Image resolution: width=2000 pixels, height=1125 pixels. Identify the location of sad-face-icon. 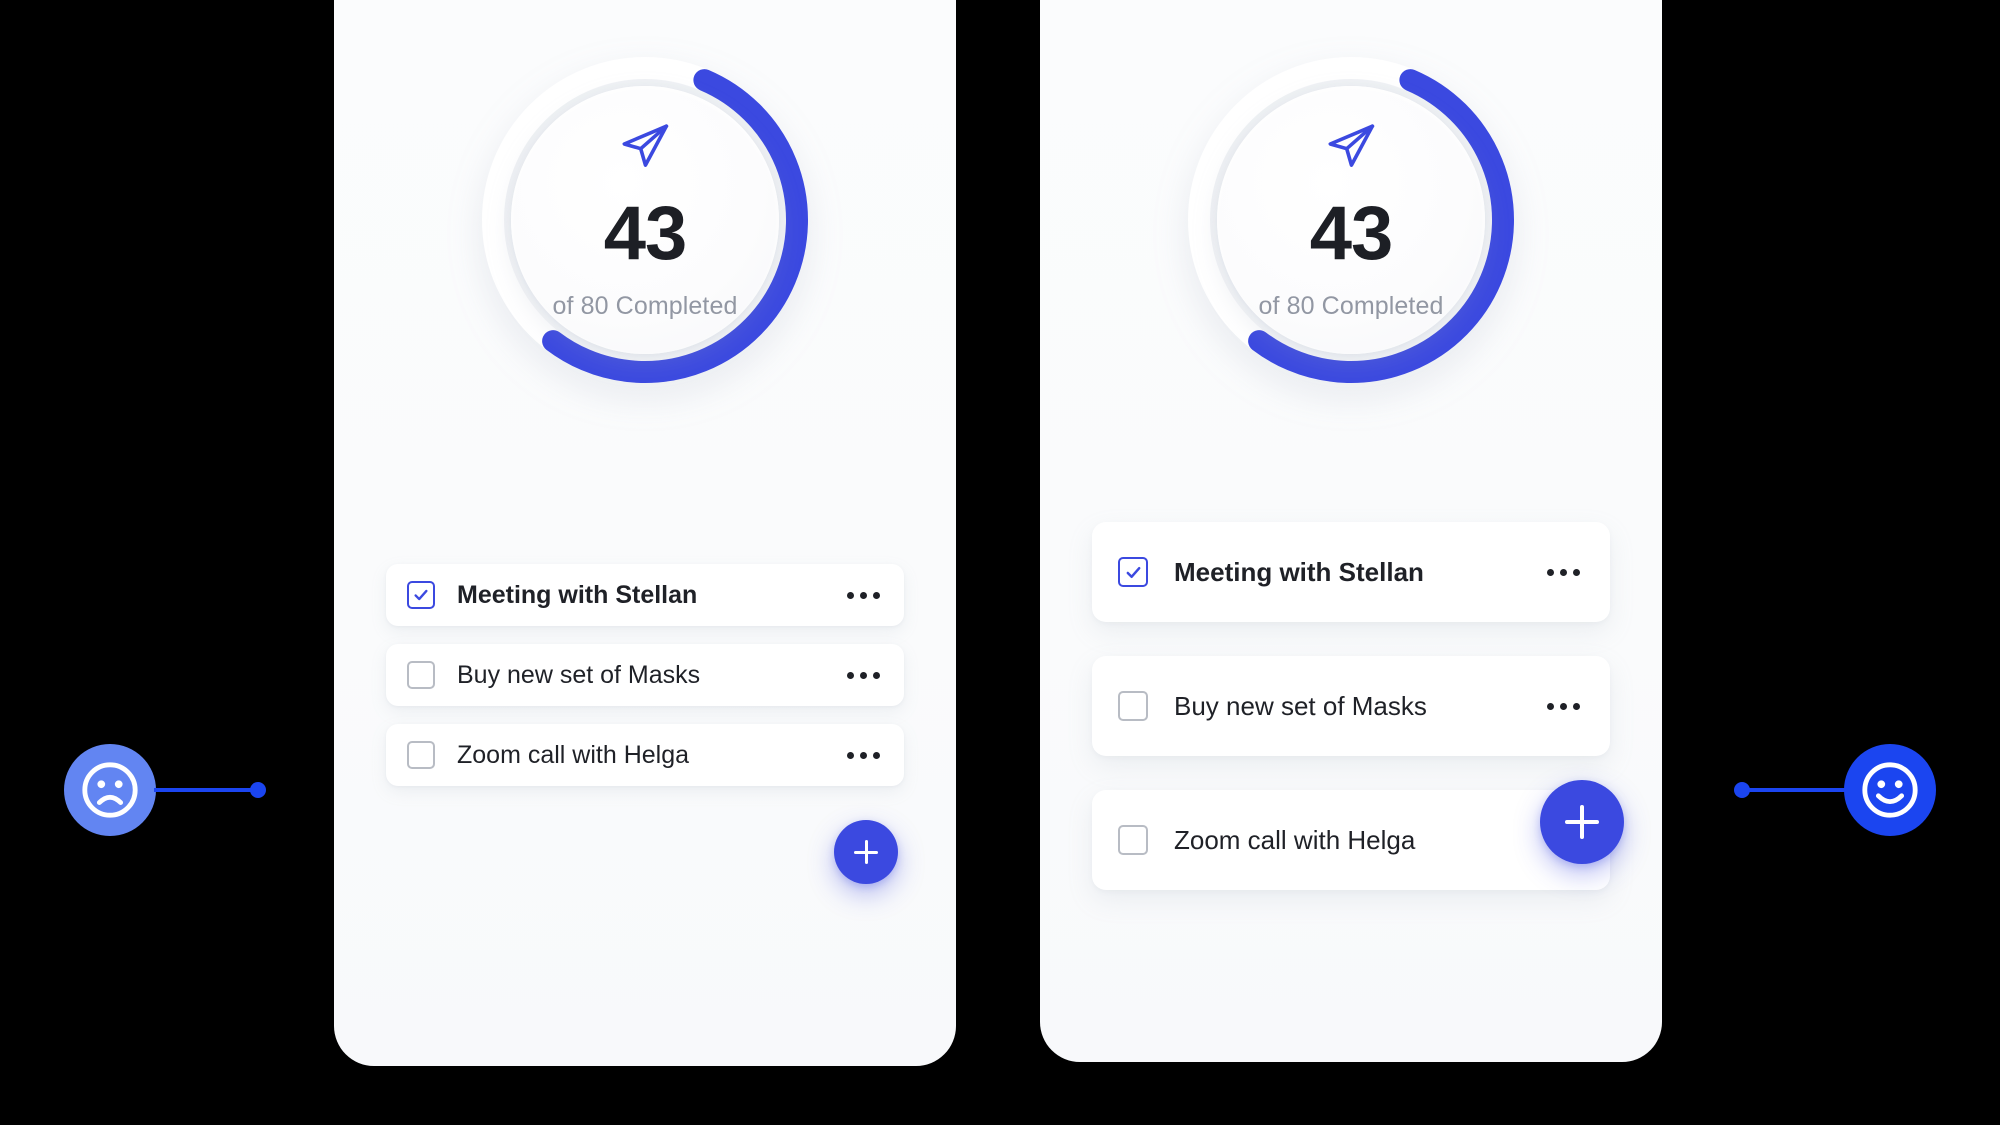
(110, 790).